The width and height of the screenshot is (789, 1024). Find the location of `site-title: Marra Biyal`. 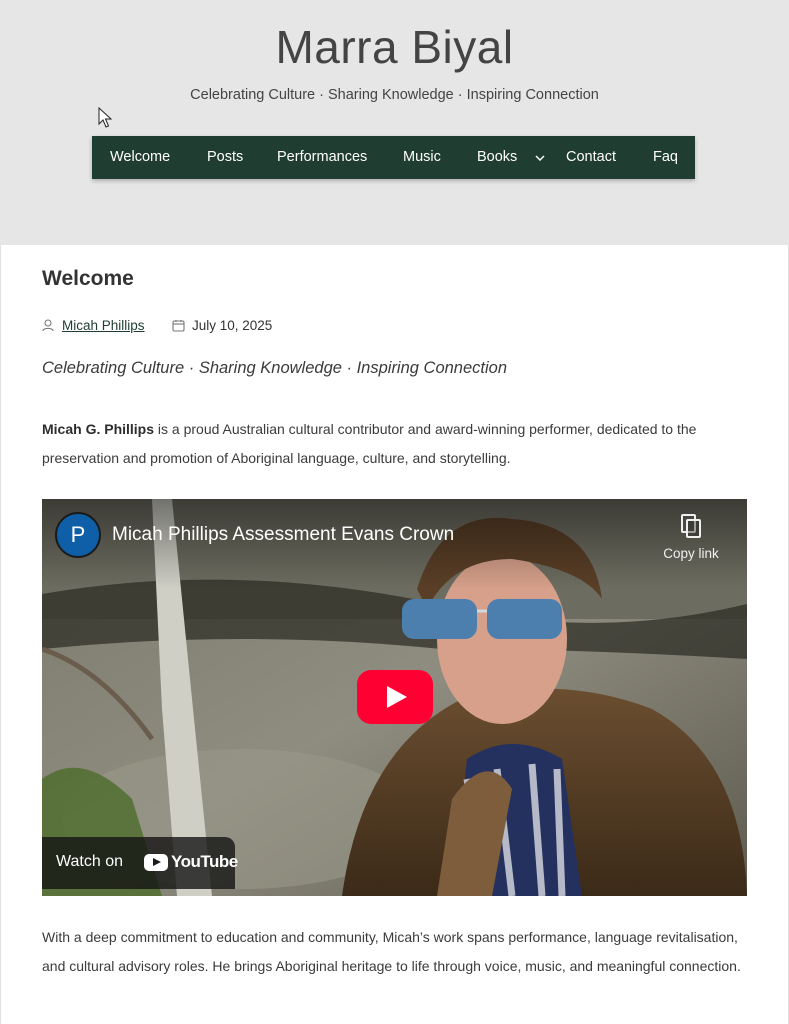

site-title: Marra Biyal is located at coordinates (394, 47).